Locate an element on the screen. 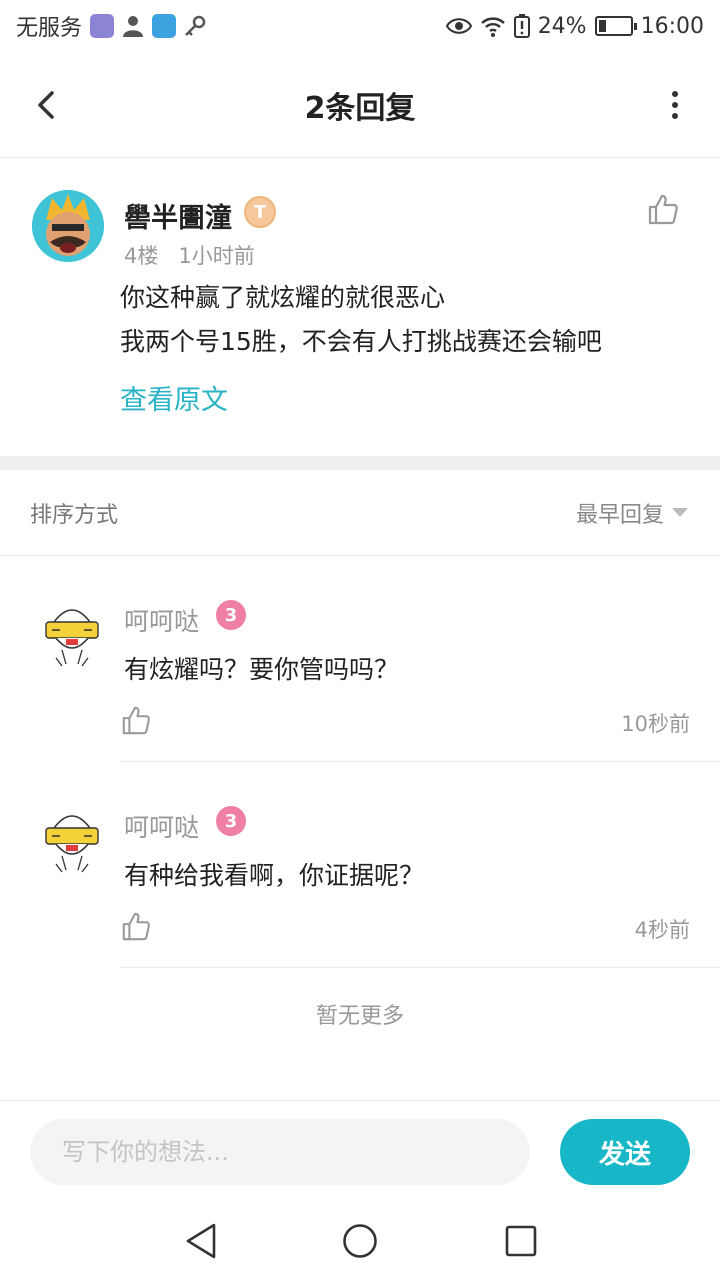 The width and height of the screenshot is (720, 1280). post-meta: 4楼 1小时前 is located at coordinates (189, 255).